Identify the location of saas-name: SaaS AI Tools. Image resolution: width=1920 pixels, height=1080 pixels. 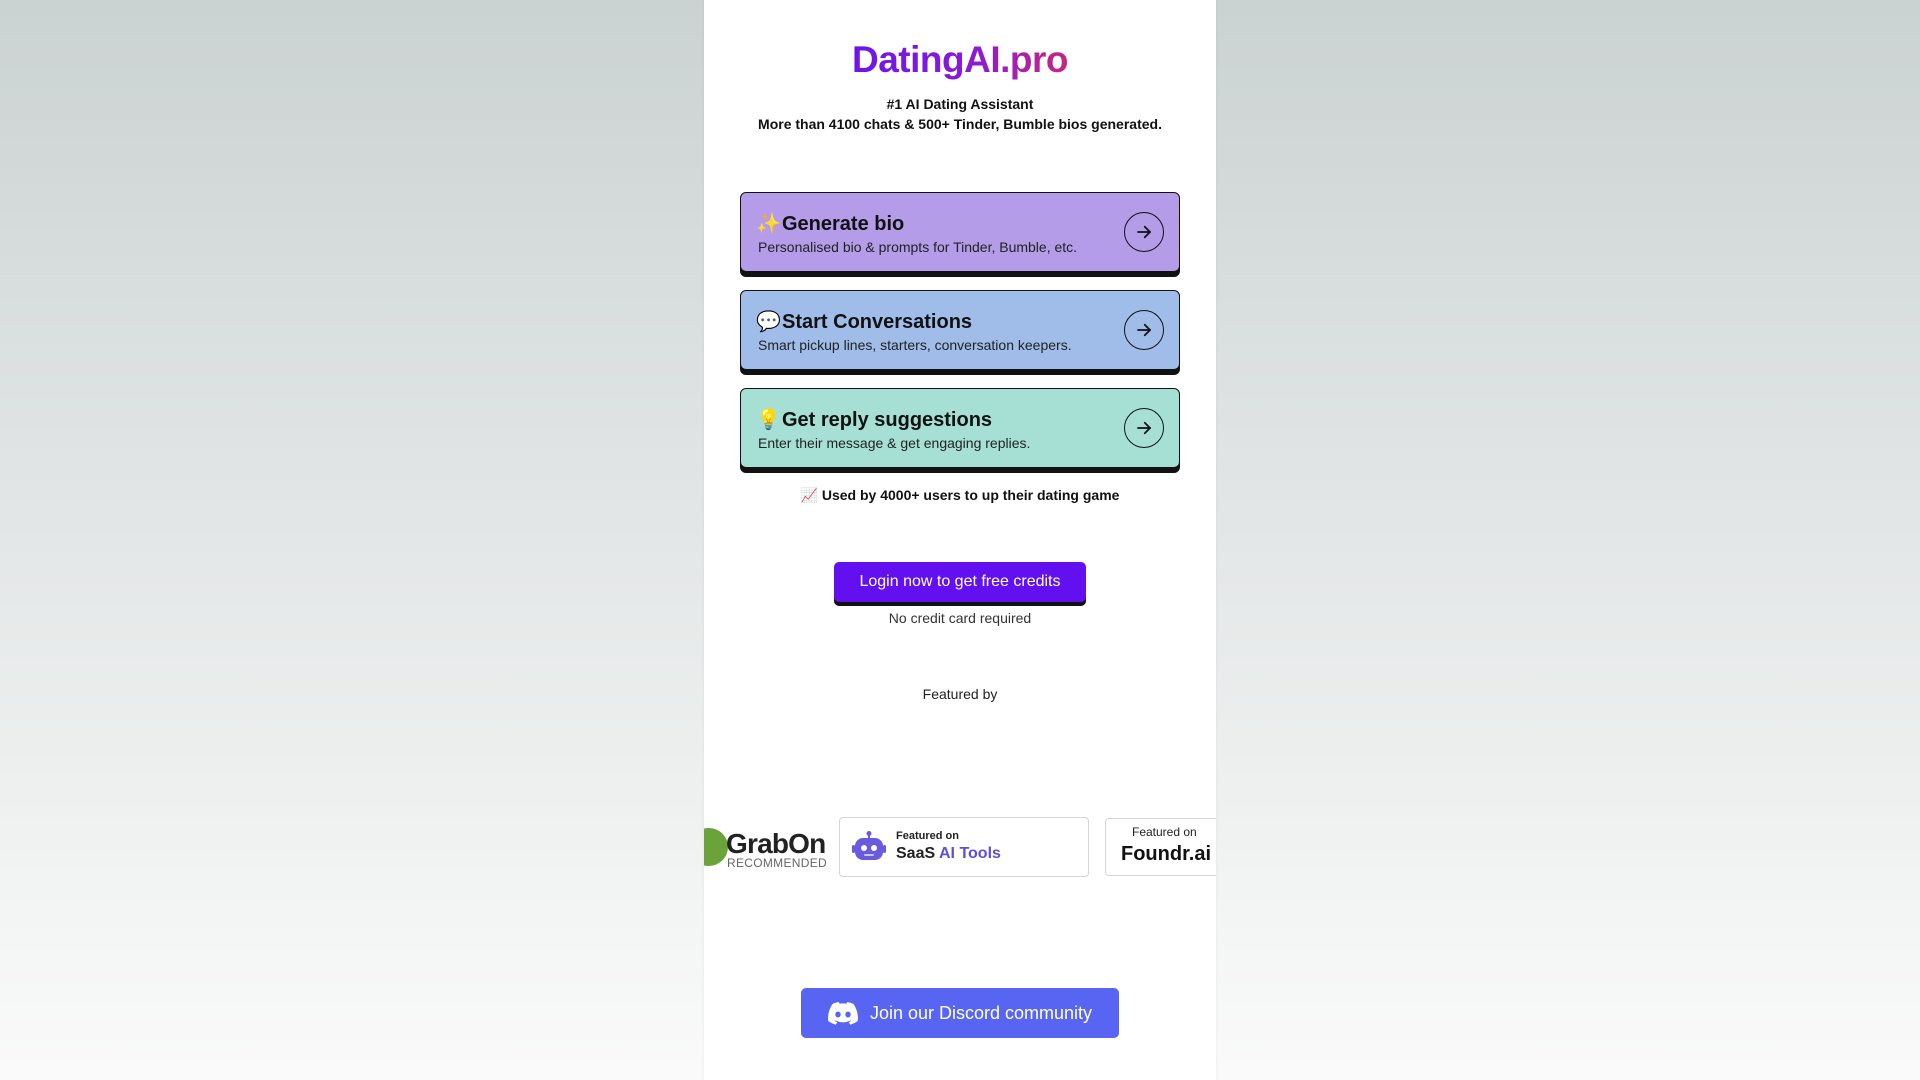
(948, 854).